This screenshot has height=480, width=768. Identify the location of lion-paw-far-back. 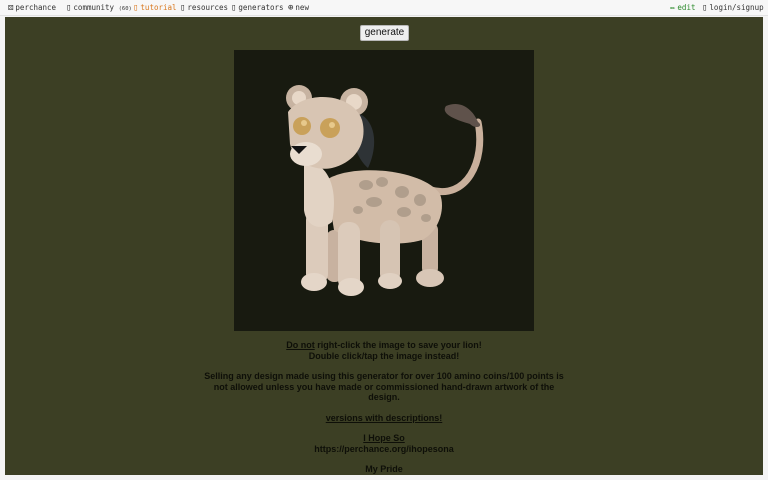
(430, 278).